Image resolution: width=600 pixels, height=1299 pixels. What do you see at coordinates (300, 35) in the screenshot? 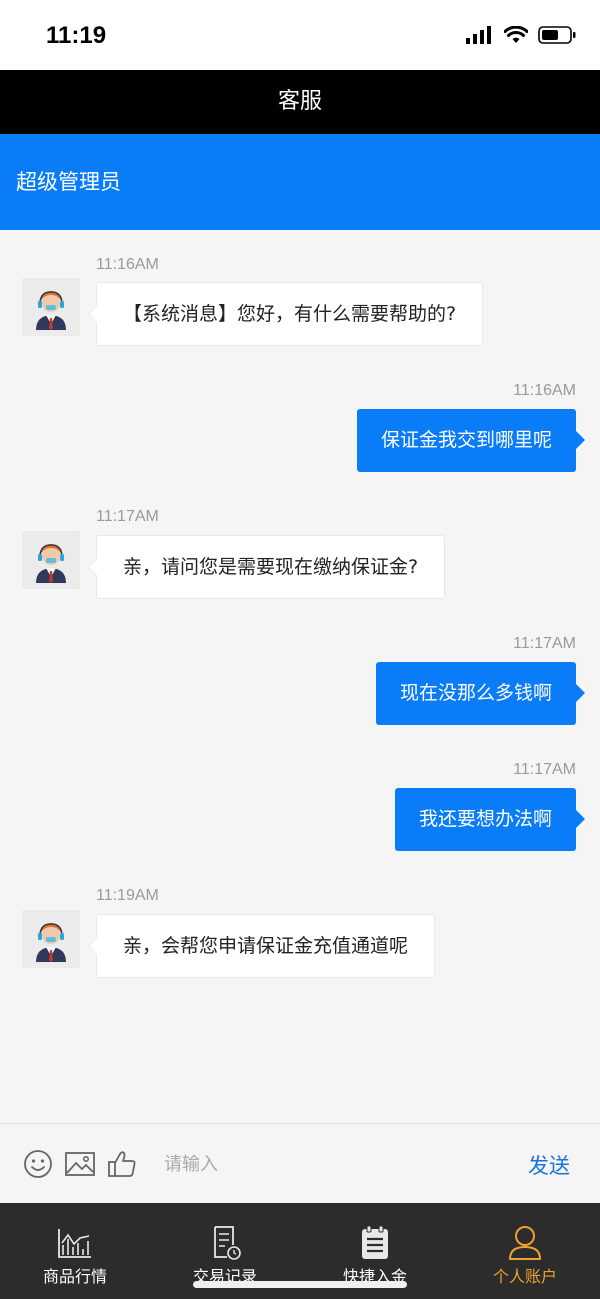
I see `status-bar: 11:19` at bounding box center [300, 35].